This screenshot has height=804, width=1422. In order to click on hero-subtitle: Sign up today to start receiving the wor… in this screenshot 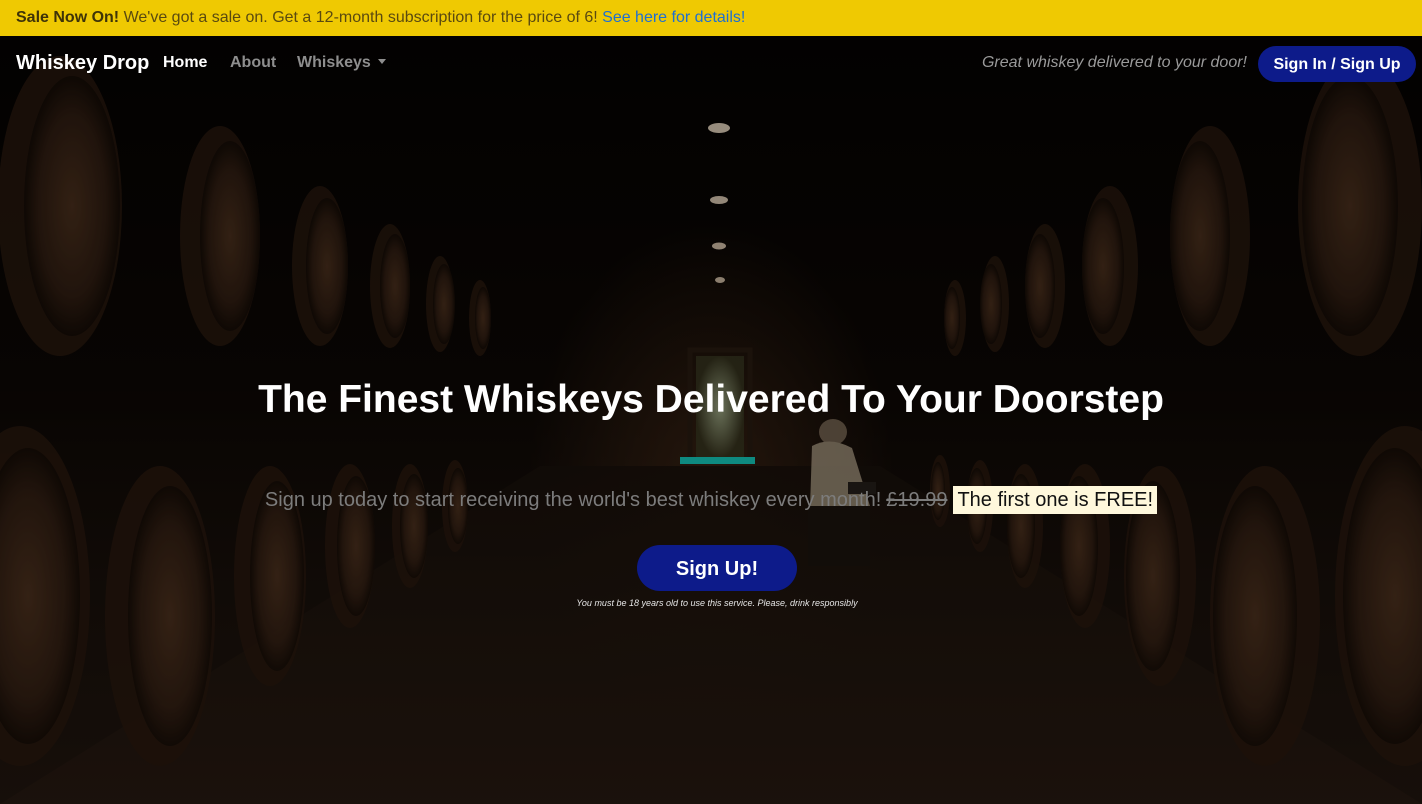, I will do `click(711, 500)`.